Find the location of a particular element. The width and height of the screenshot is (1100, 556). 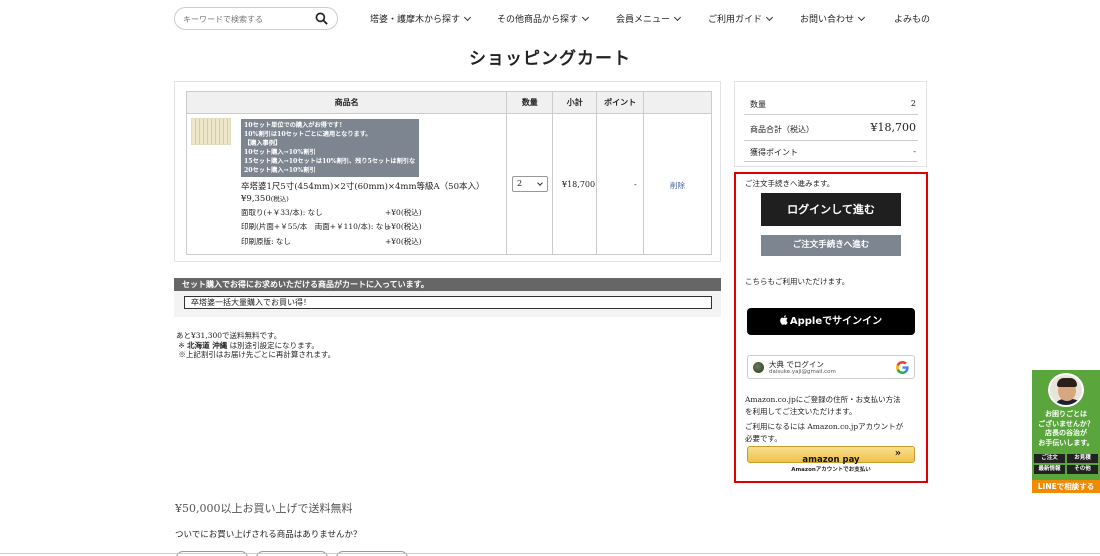

amazon-pay-caption: Amazonアカウントでお支払い is located at coordinates (831, 470).